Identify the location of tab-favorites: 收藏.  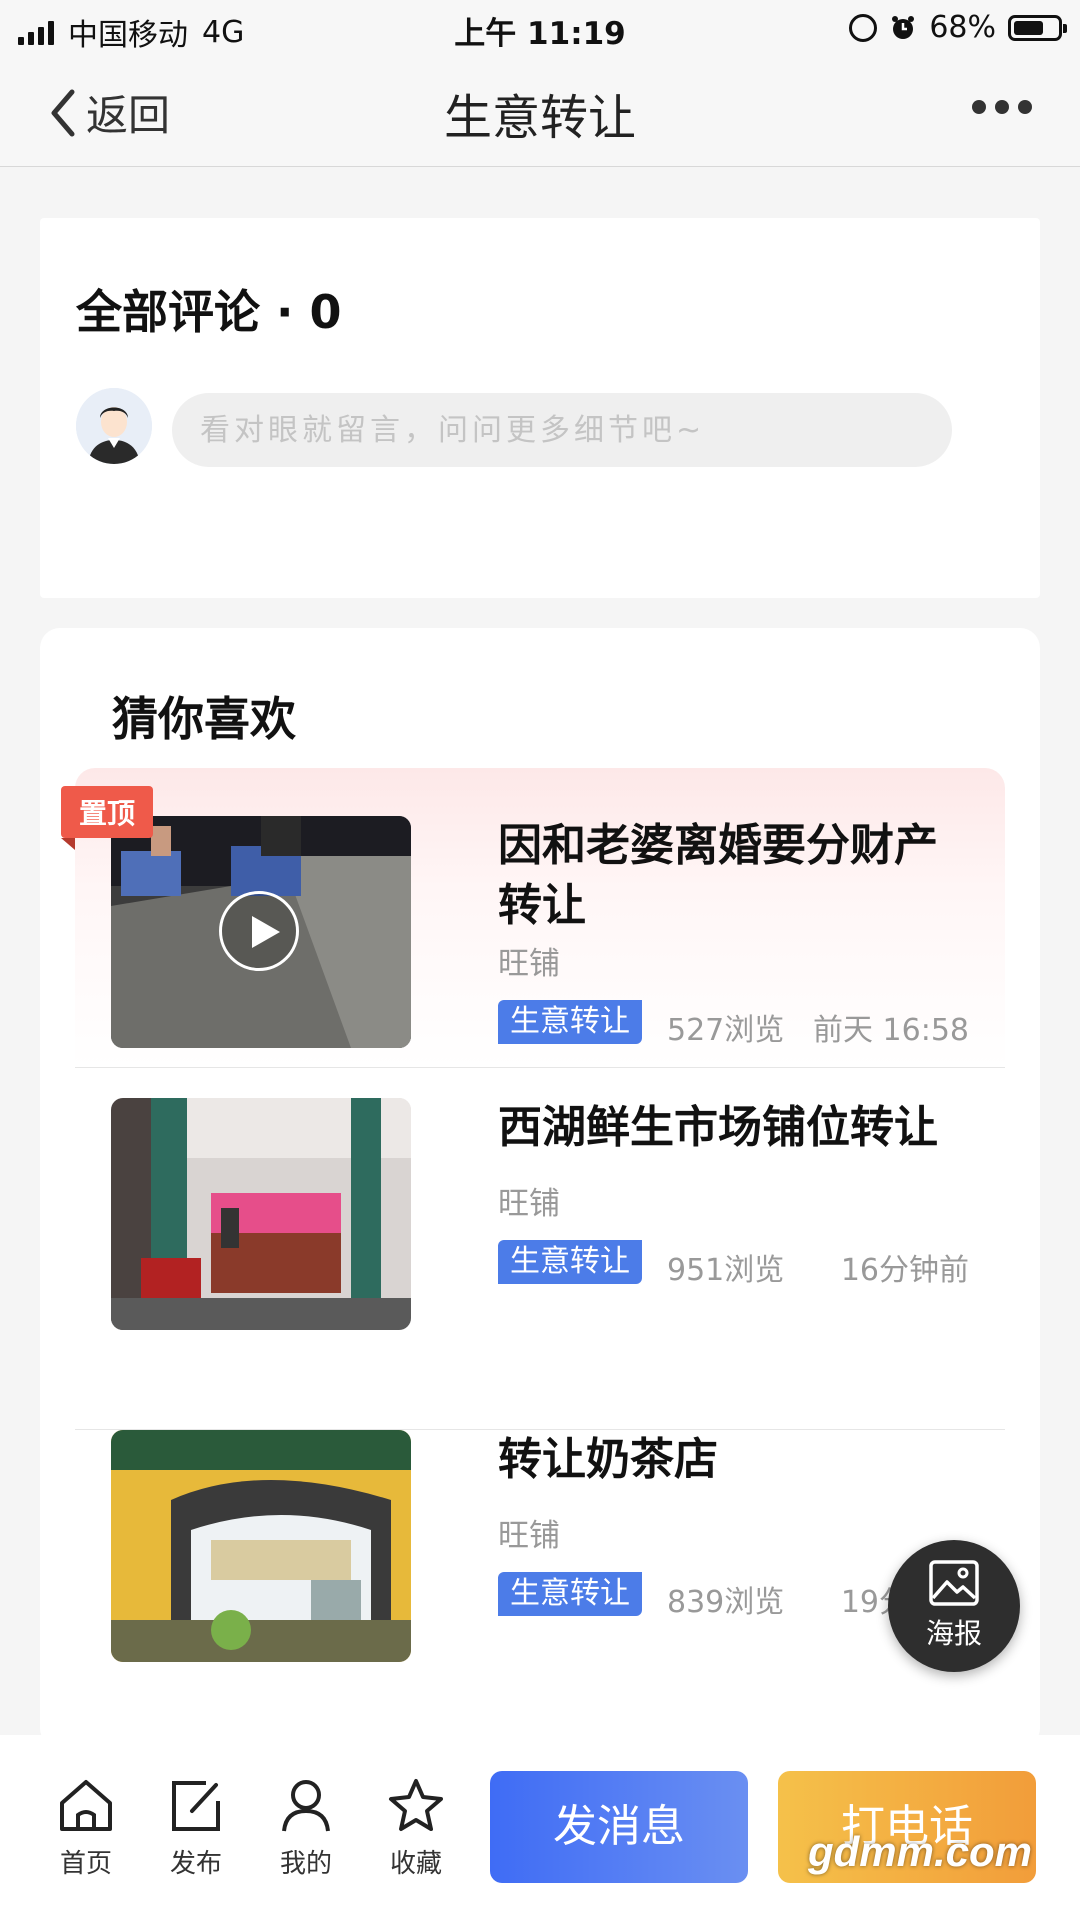
(416, 1828).